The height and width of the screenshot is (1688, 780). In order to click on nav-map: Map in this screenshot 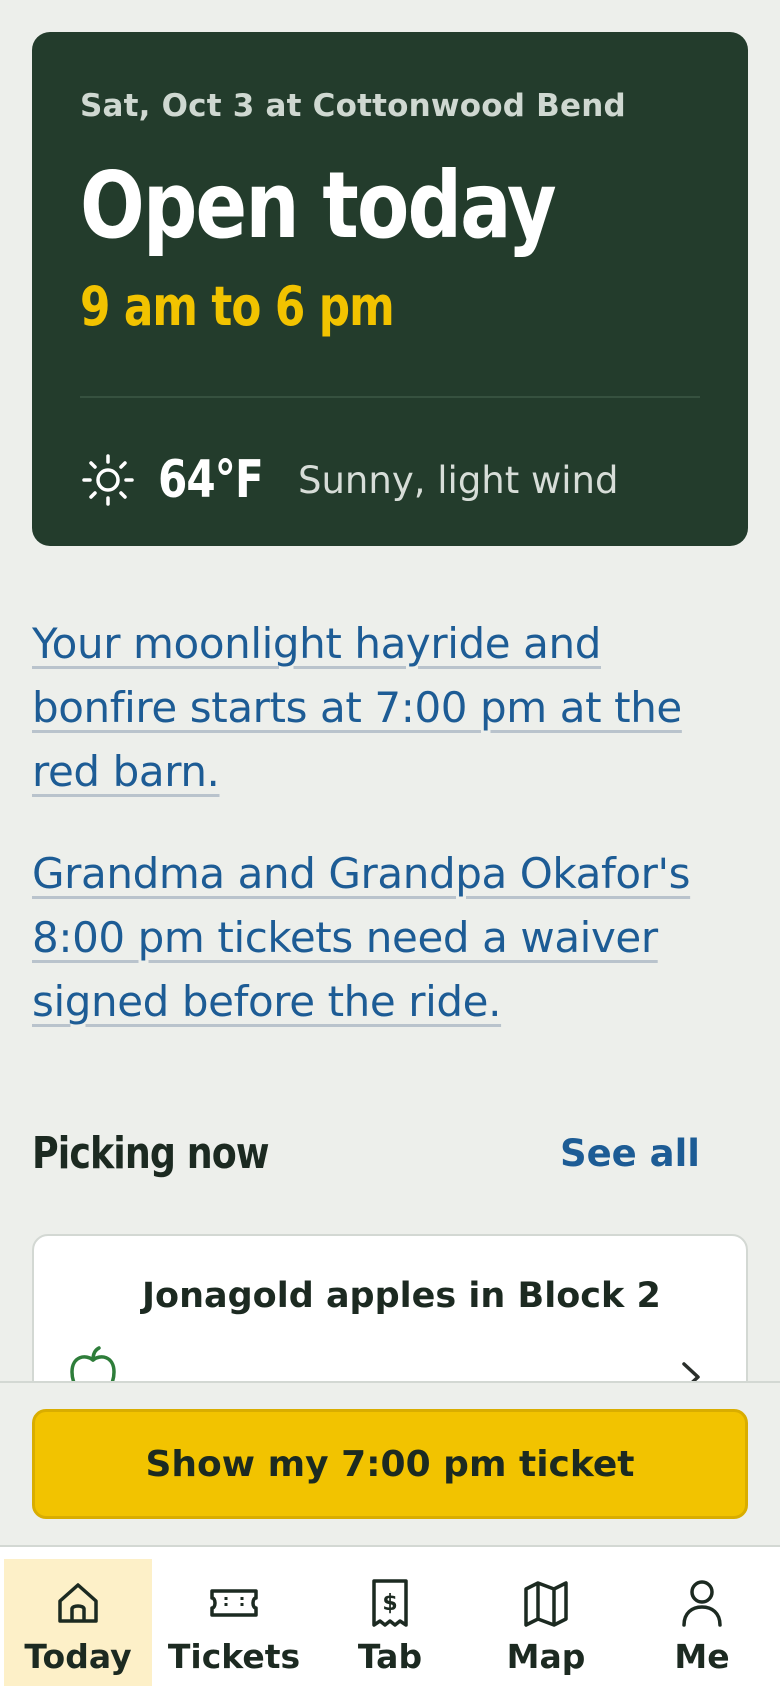, I will do `click(546, 1617)`.